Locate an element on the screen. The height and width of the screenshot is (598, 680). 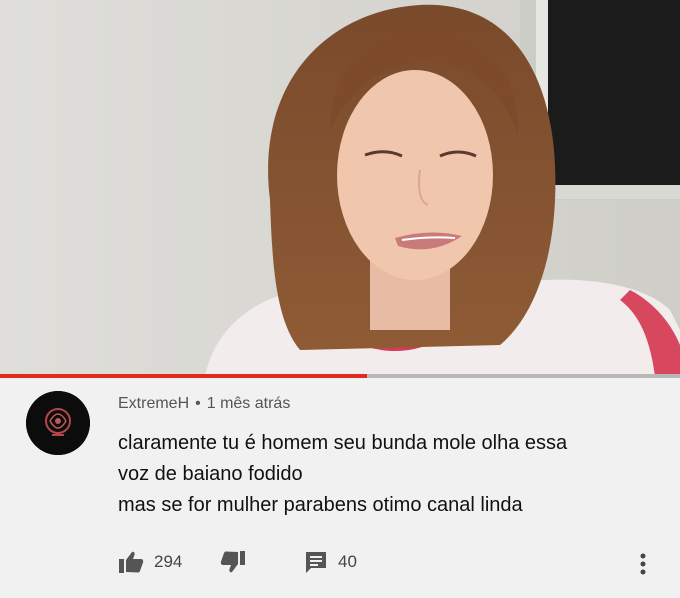
comment-author: ExtremeH is located at coordinates (153, 403).